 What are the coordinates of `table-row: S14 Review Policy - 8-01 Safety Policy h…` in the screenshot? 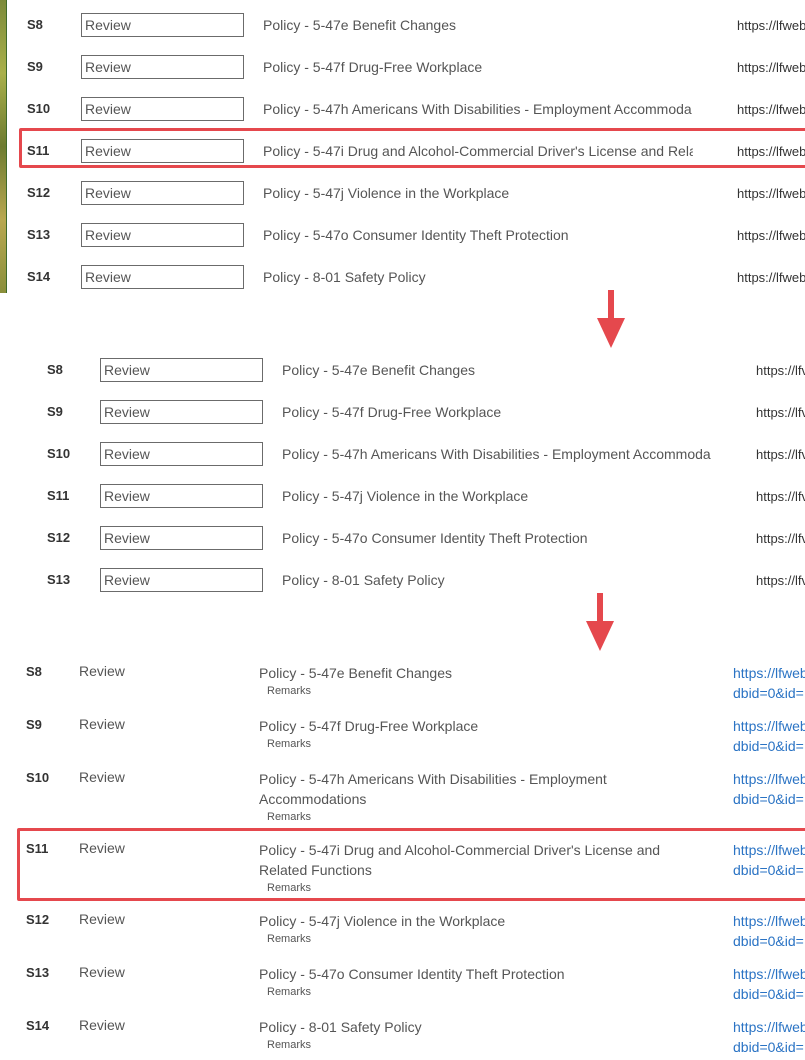 It's located at (402, 279).